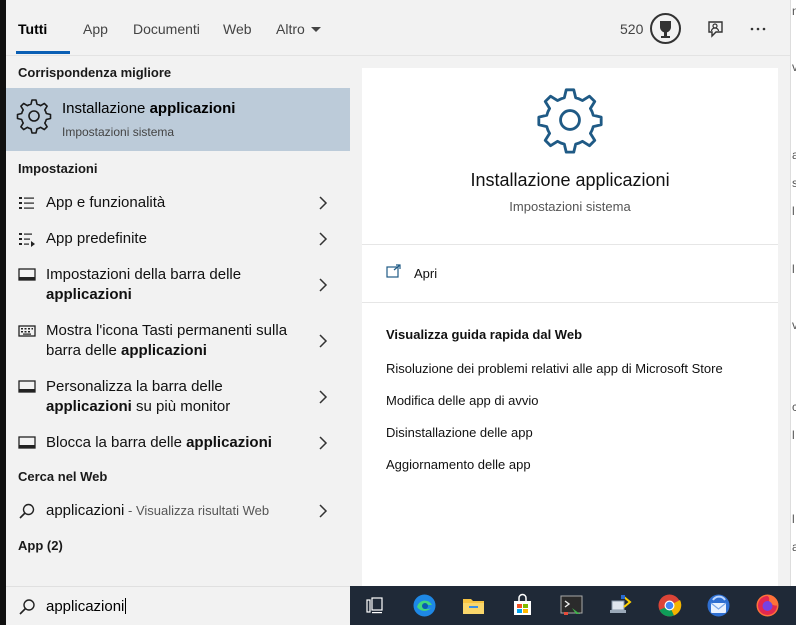  Describe the element at coordinates (426, 273) in the screenshot. I see `open-label: Apri` at that location.